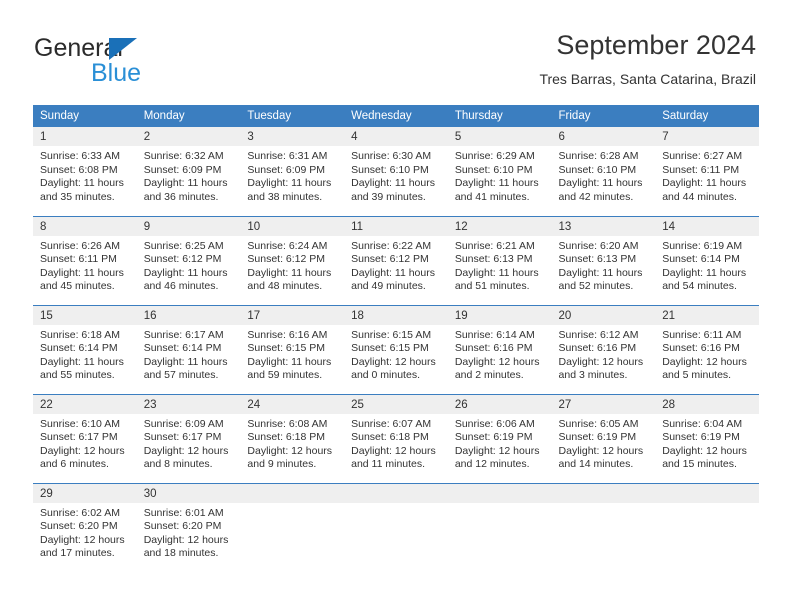 The image size is (792, 612). I want to click on sunset-text: Sunset: 6:12 PM, so click(390, 259).